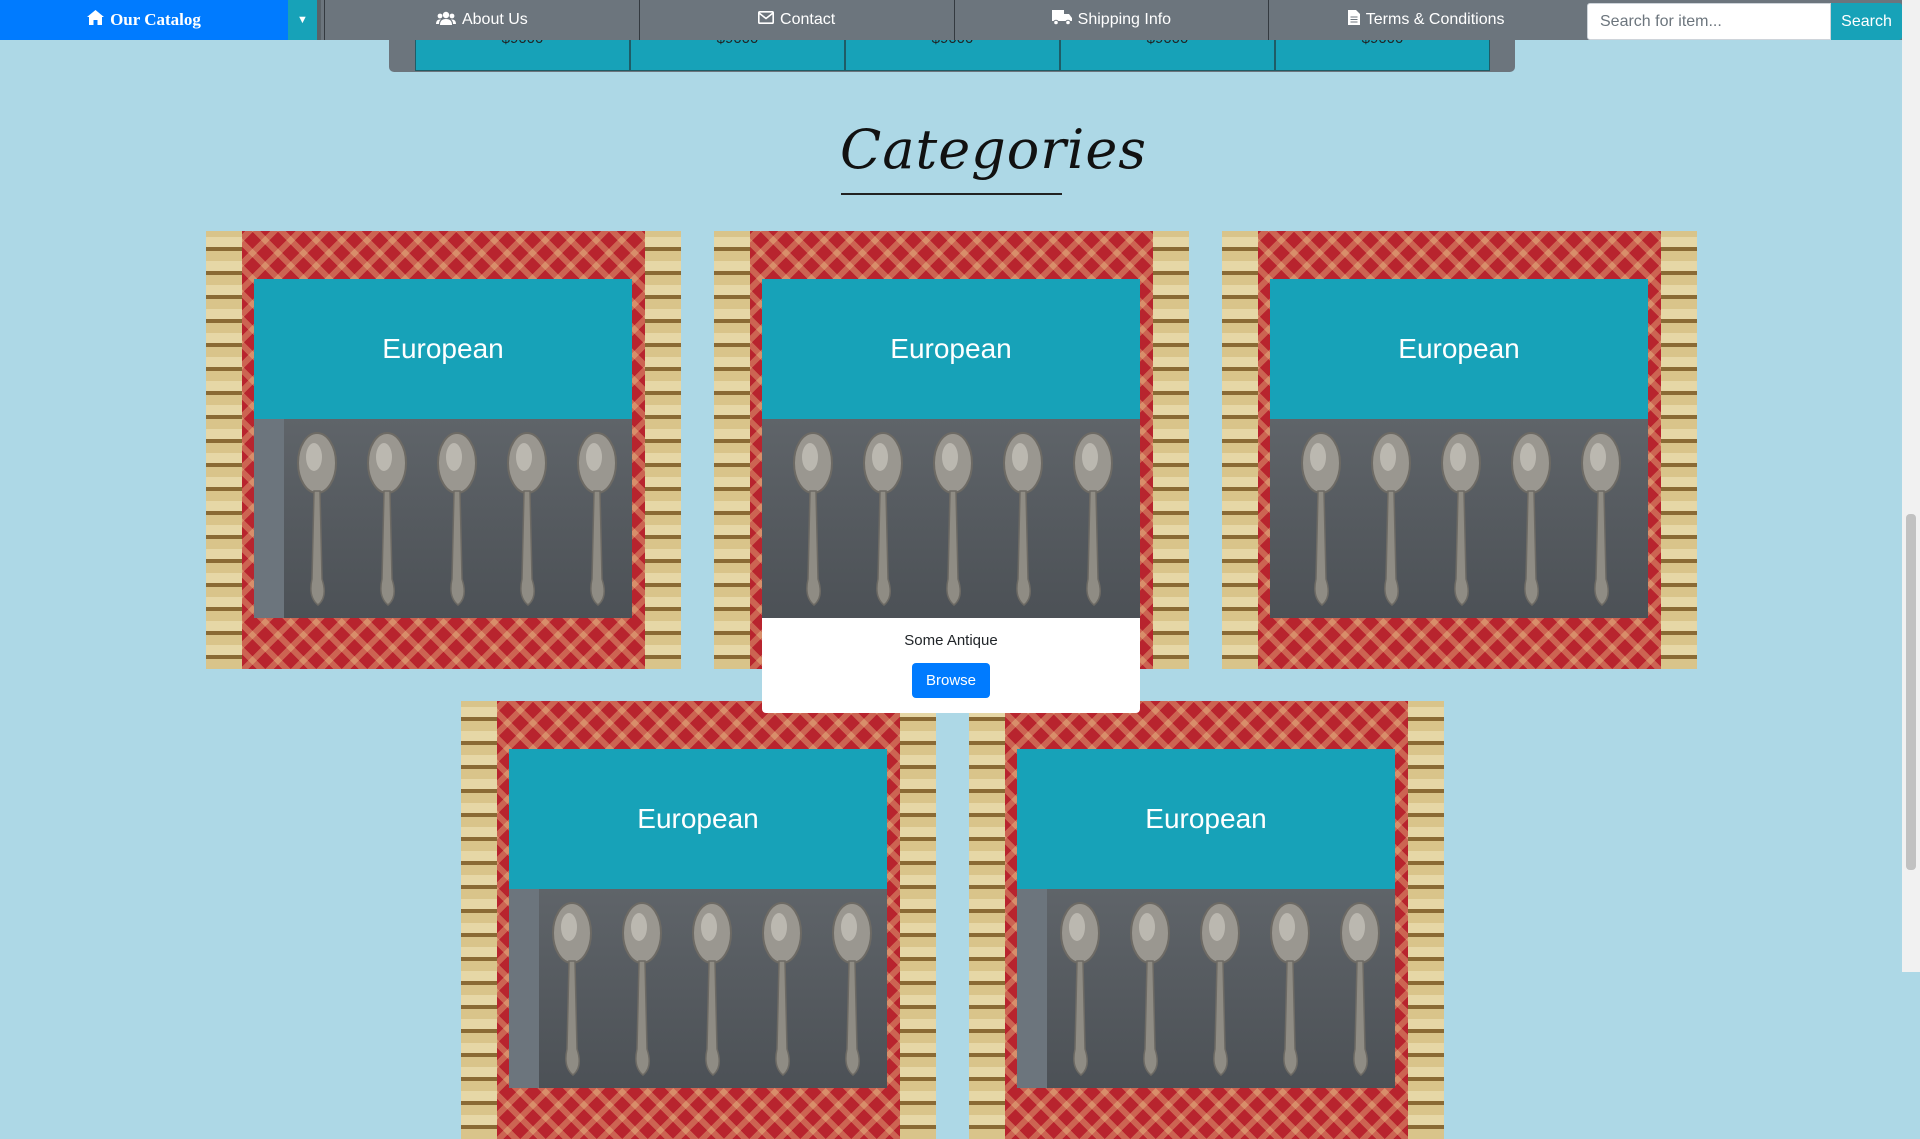  What do you see at coordinates (1061, 20) in the screenshot?
I see `truck-icon` at bounding box center [1061, 20].